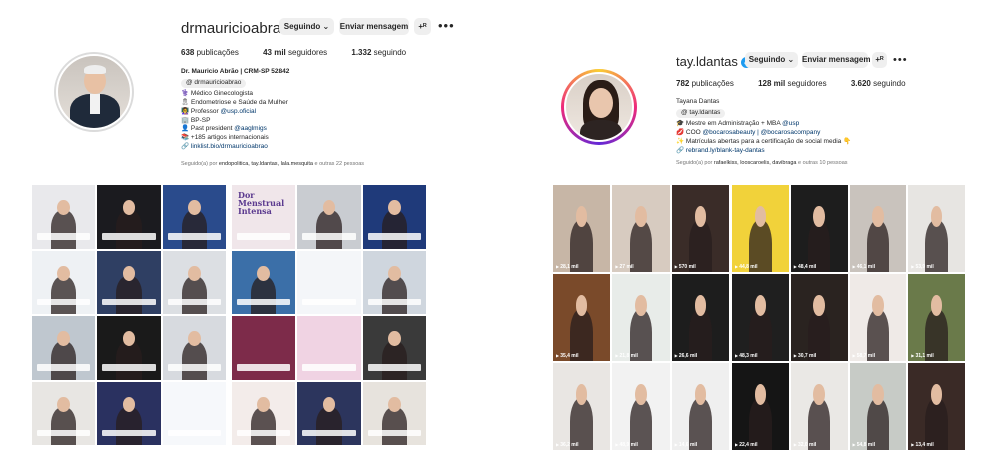 Image resolution: width=997 pixels, height=466 pixels. Describe the element at coordinates (864, 267) in the screenshot. I see `reel-view-count: 46,1 mil` at that location.